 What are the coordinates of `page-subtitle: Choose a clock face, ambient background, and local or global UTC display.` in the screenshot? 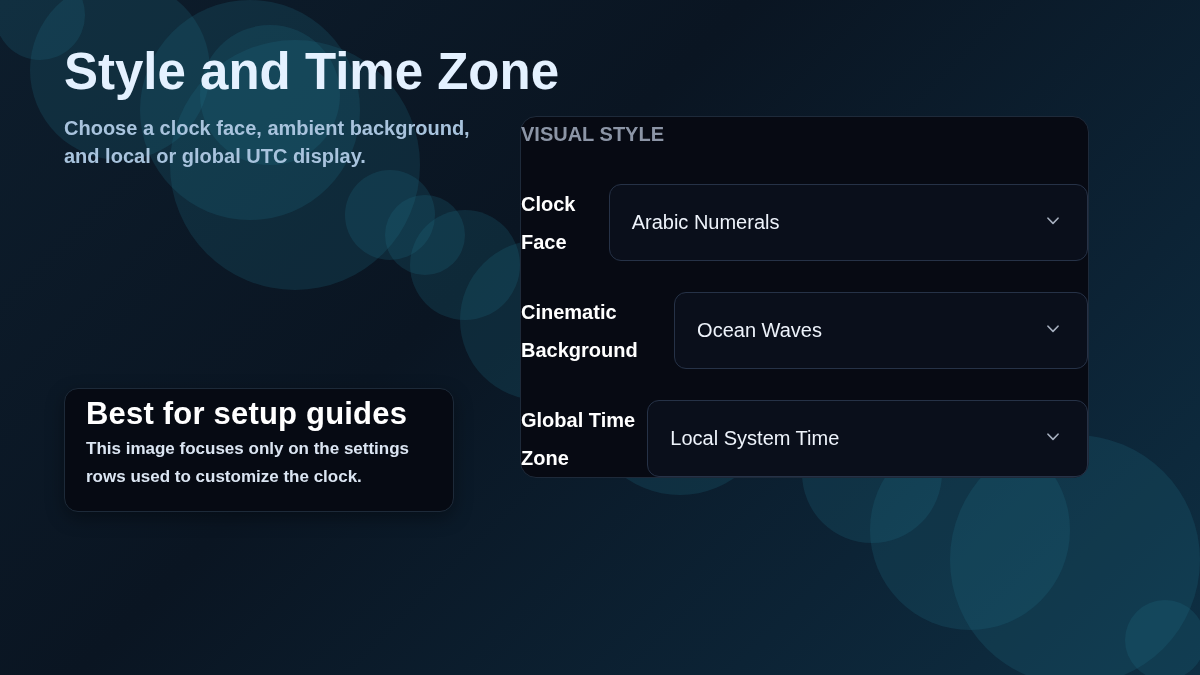 It's located at (267, 142).